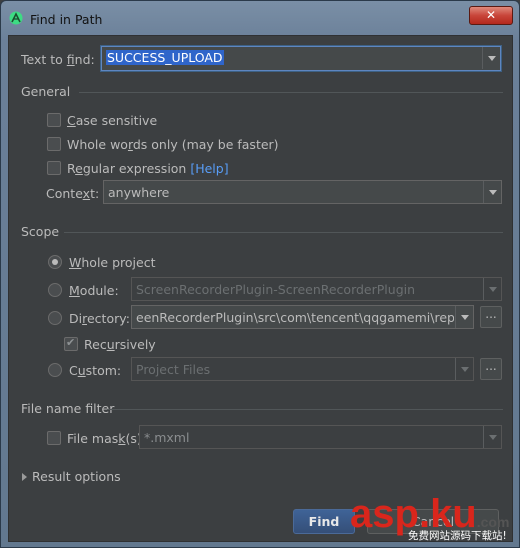  I want to click on whole-project-radio, so click(55, 262).